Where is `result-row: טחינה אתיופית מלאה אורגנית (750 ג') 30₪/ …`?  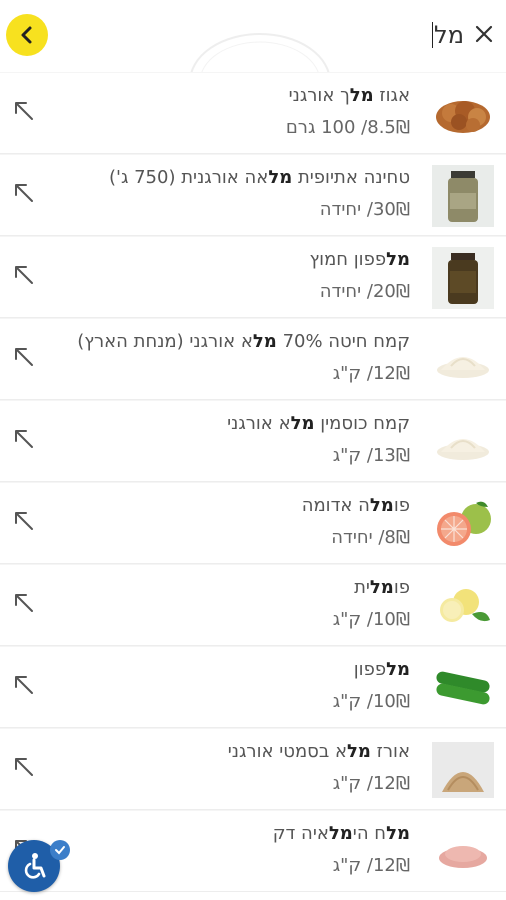 result-row: טחינה אתיופית מלאה אורגנית (750 ג') 30₪/ … is located at coordinates (253, 195).